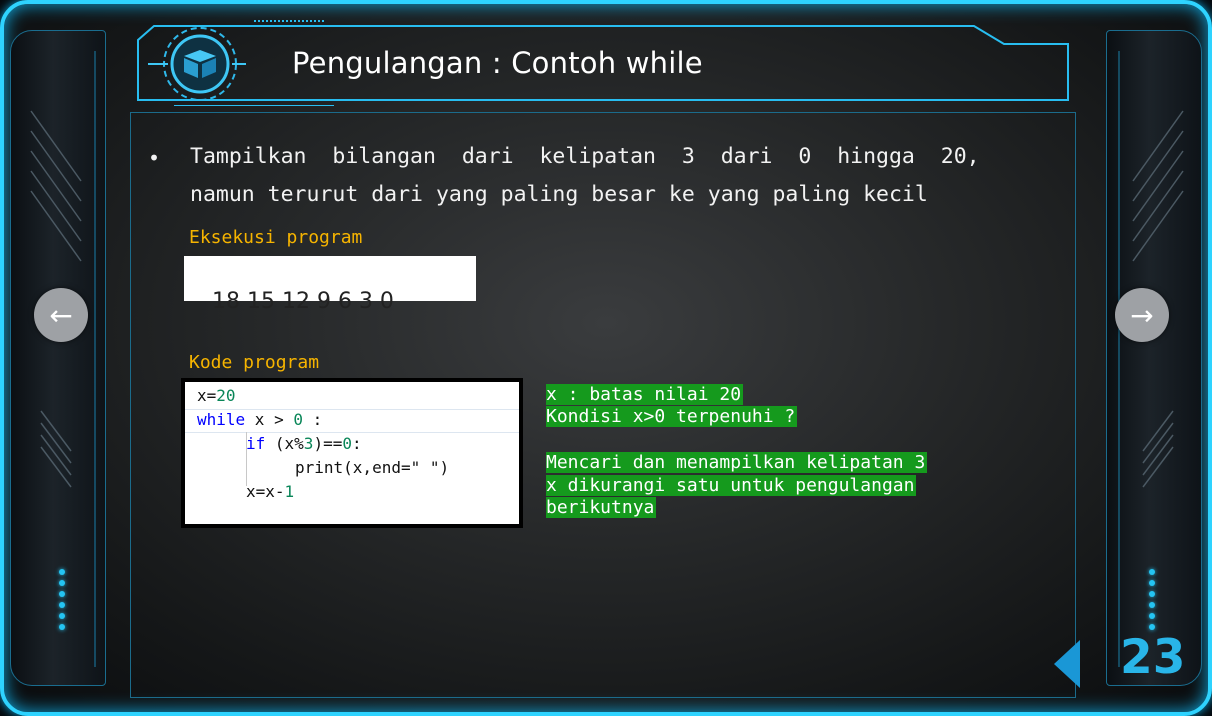  What do you see at coordinates (276, 237) in the screenshot?
I see `execution-label: Eksekusi program` at bounding box center [276, 237].